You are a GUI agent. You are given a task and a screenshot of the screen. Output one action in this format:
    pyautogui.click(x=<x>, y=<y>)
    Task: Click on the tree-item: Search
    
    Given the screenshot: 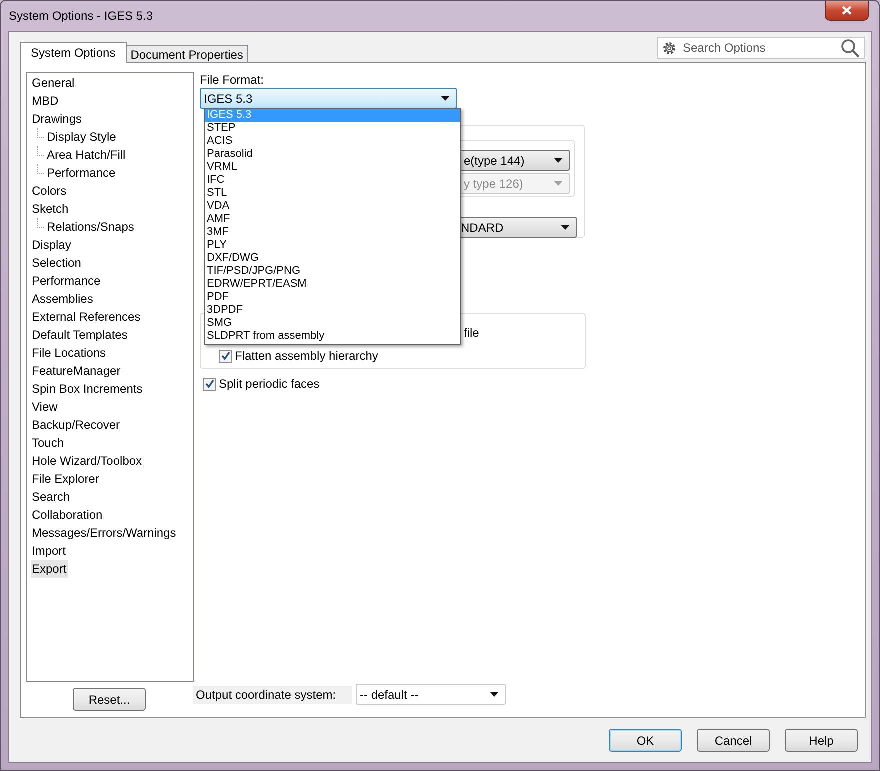 What is the action you would take?
    pyautogui.click(x=51, y=497)
    